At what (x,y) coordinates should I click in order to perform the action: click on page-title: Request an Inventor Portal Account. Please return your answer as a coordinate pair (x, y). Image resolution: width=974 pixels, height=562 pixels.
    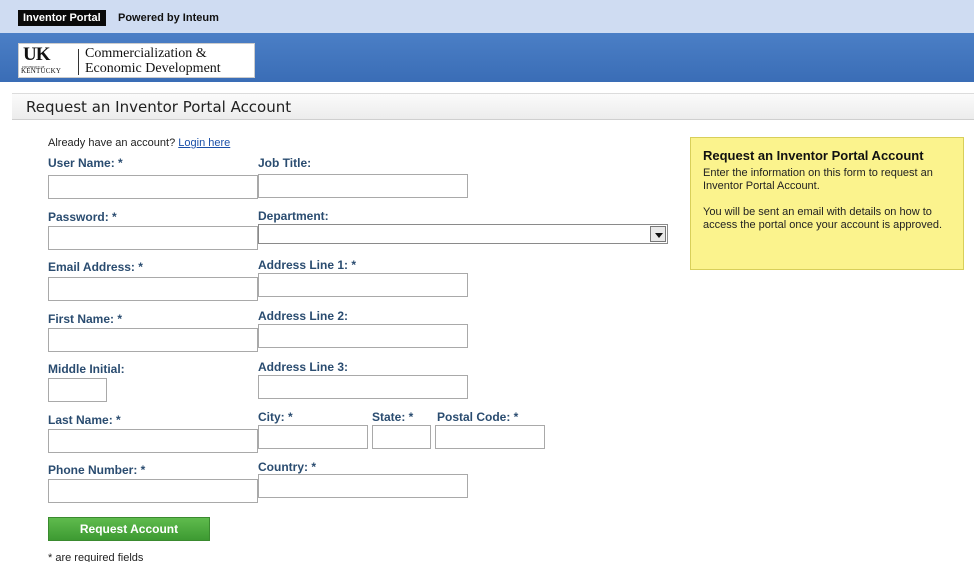
    Looking at the image, I should click on (159, 107).